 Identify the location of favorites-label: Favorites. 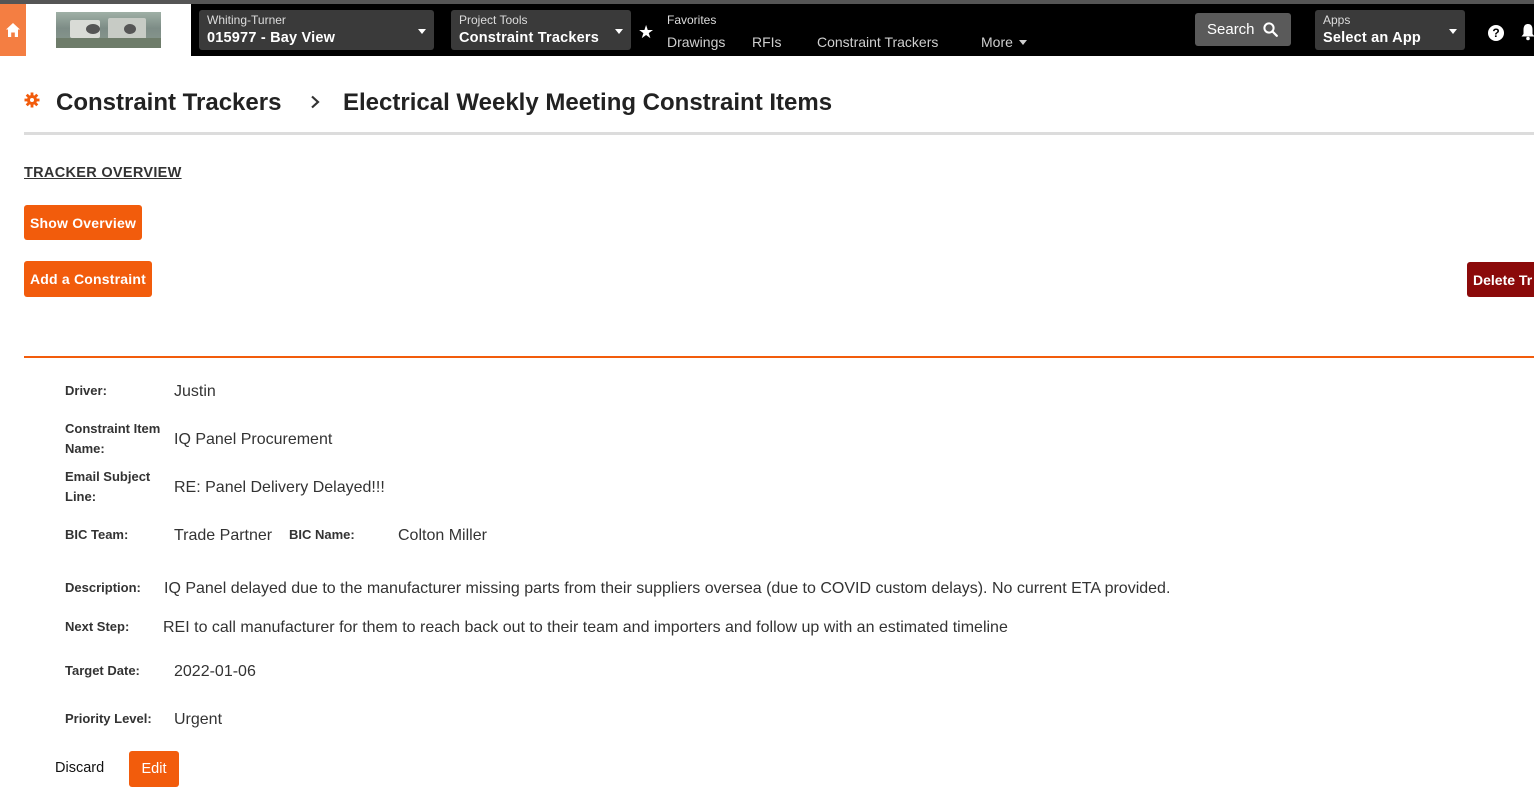
(692, 20).